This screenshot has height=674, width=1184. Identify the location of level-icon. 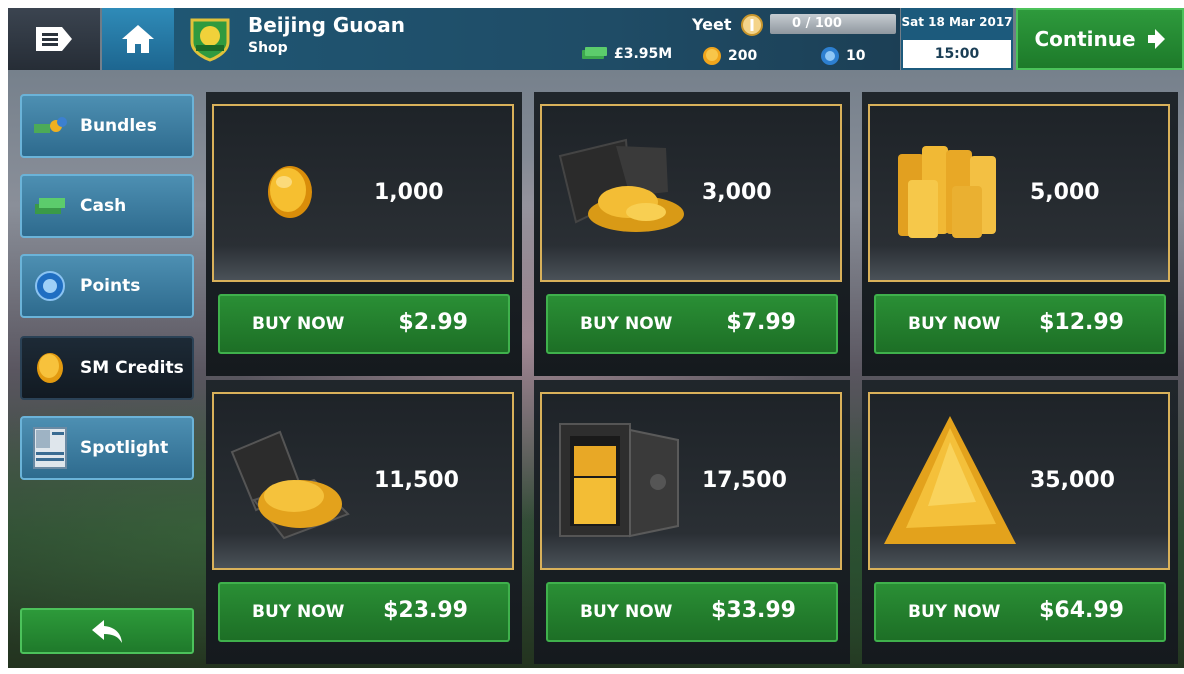
(752, 25).